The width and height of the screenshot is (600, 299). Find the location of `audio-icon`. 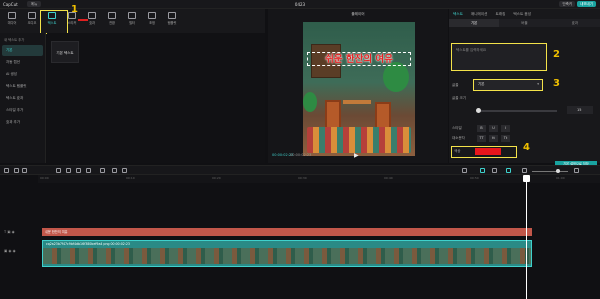

audio-icon is located at coordinates (32, 15).